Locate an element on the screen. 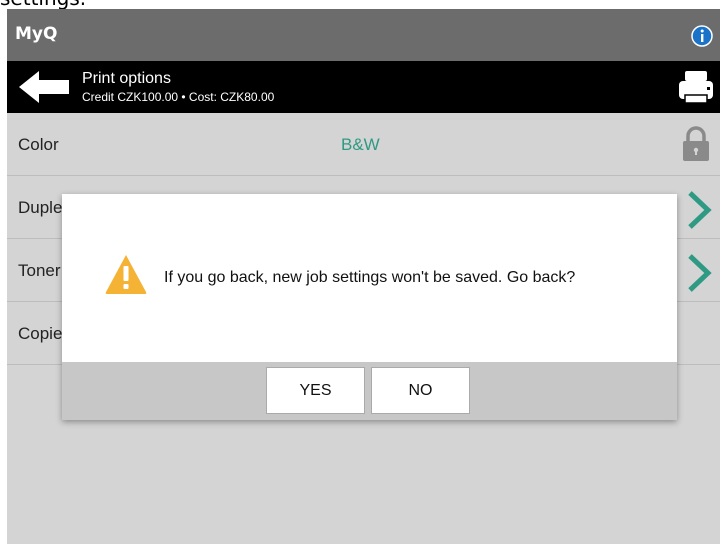  header-title: Print options is located at coordinates (126, 78).